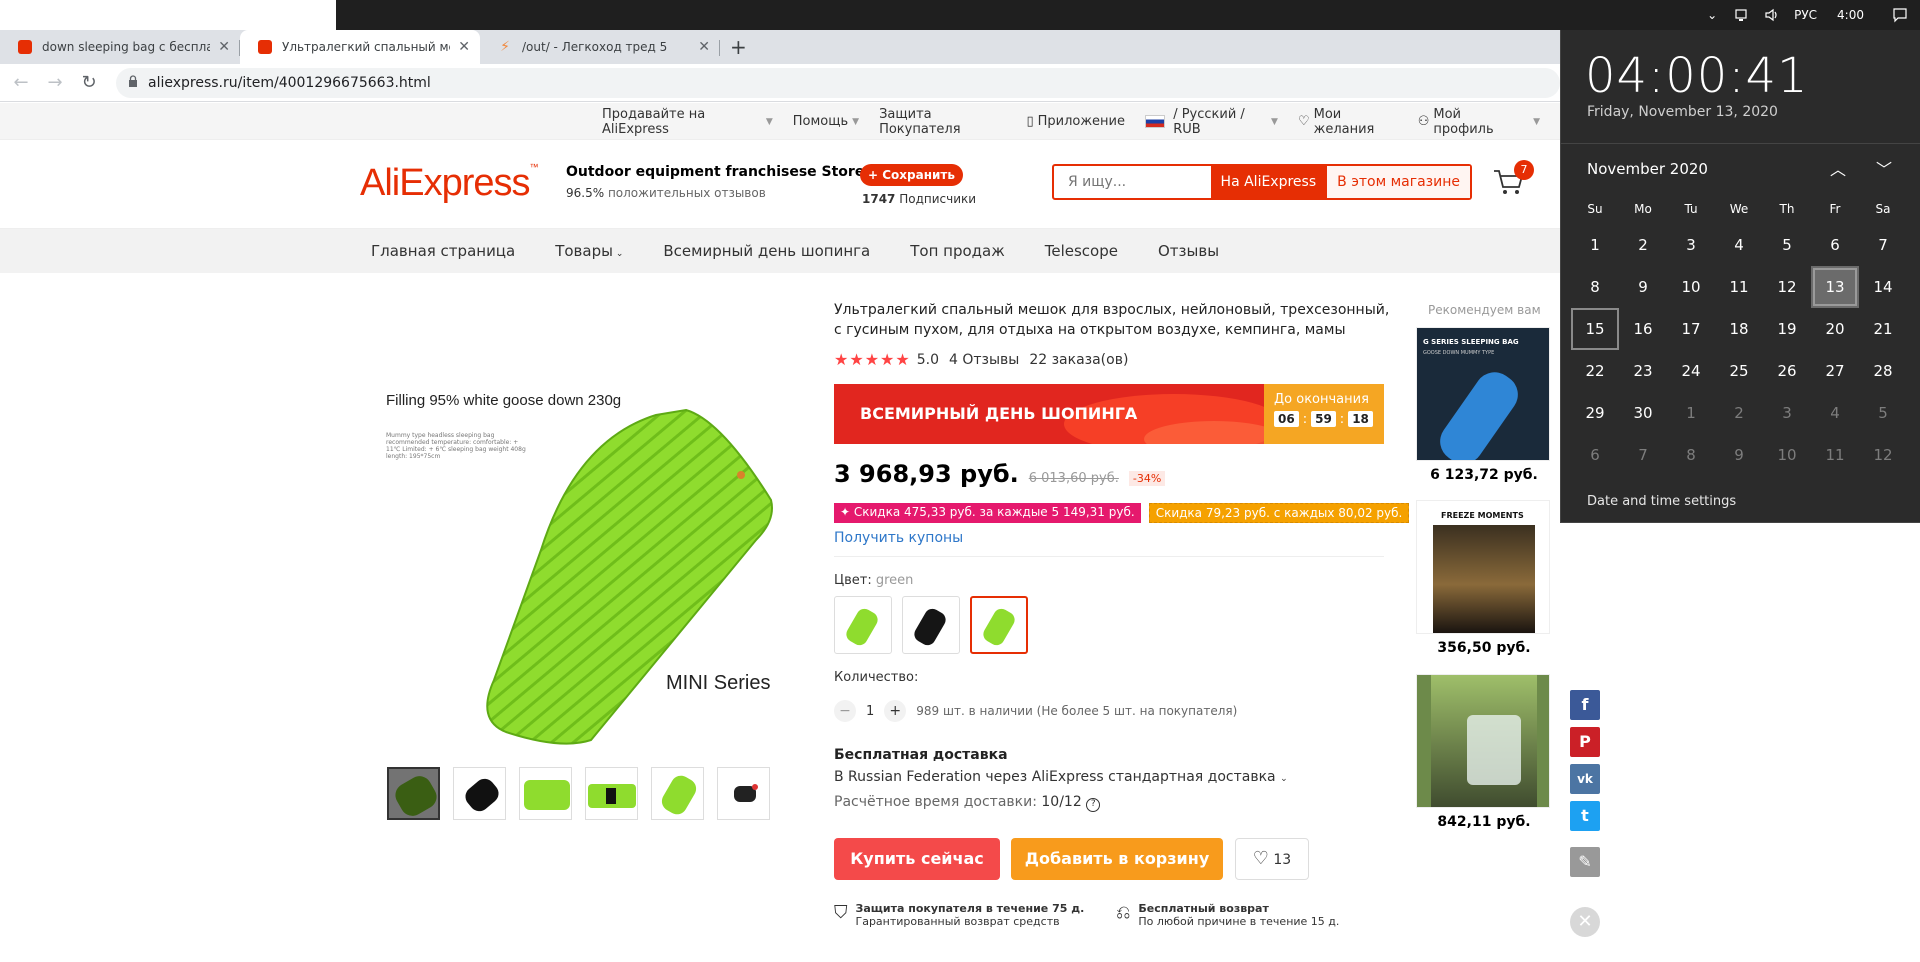  I want to click on reload-icon: ↻, so click(89, 83).